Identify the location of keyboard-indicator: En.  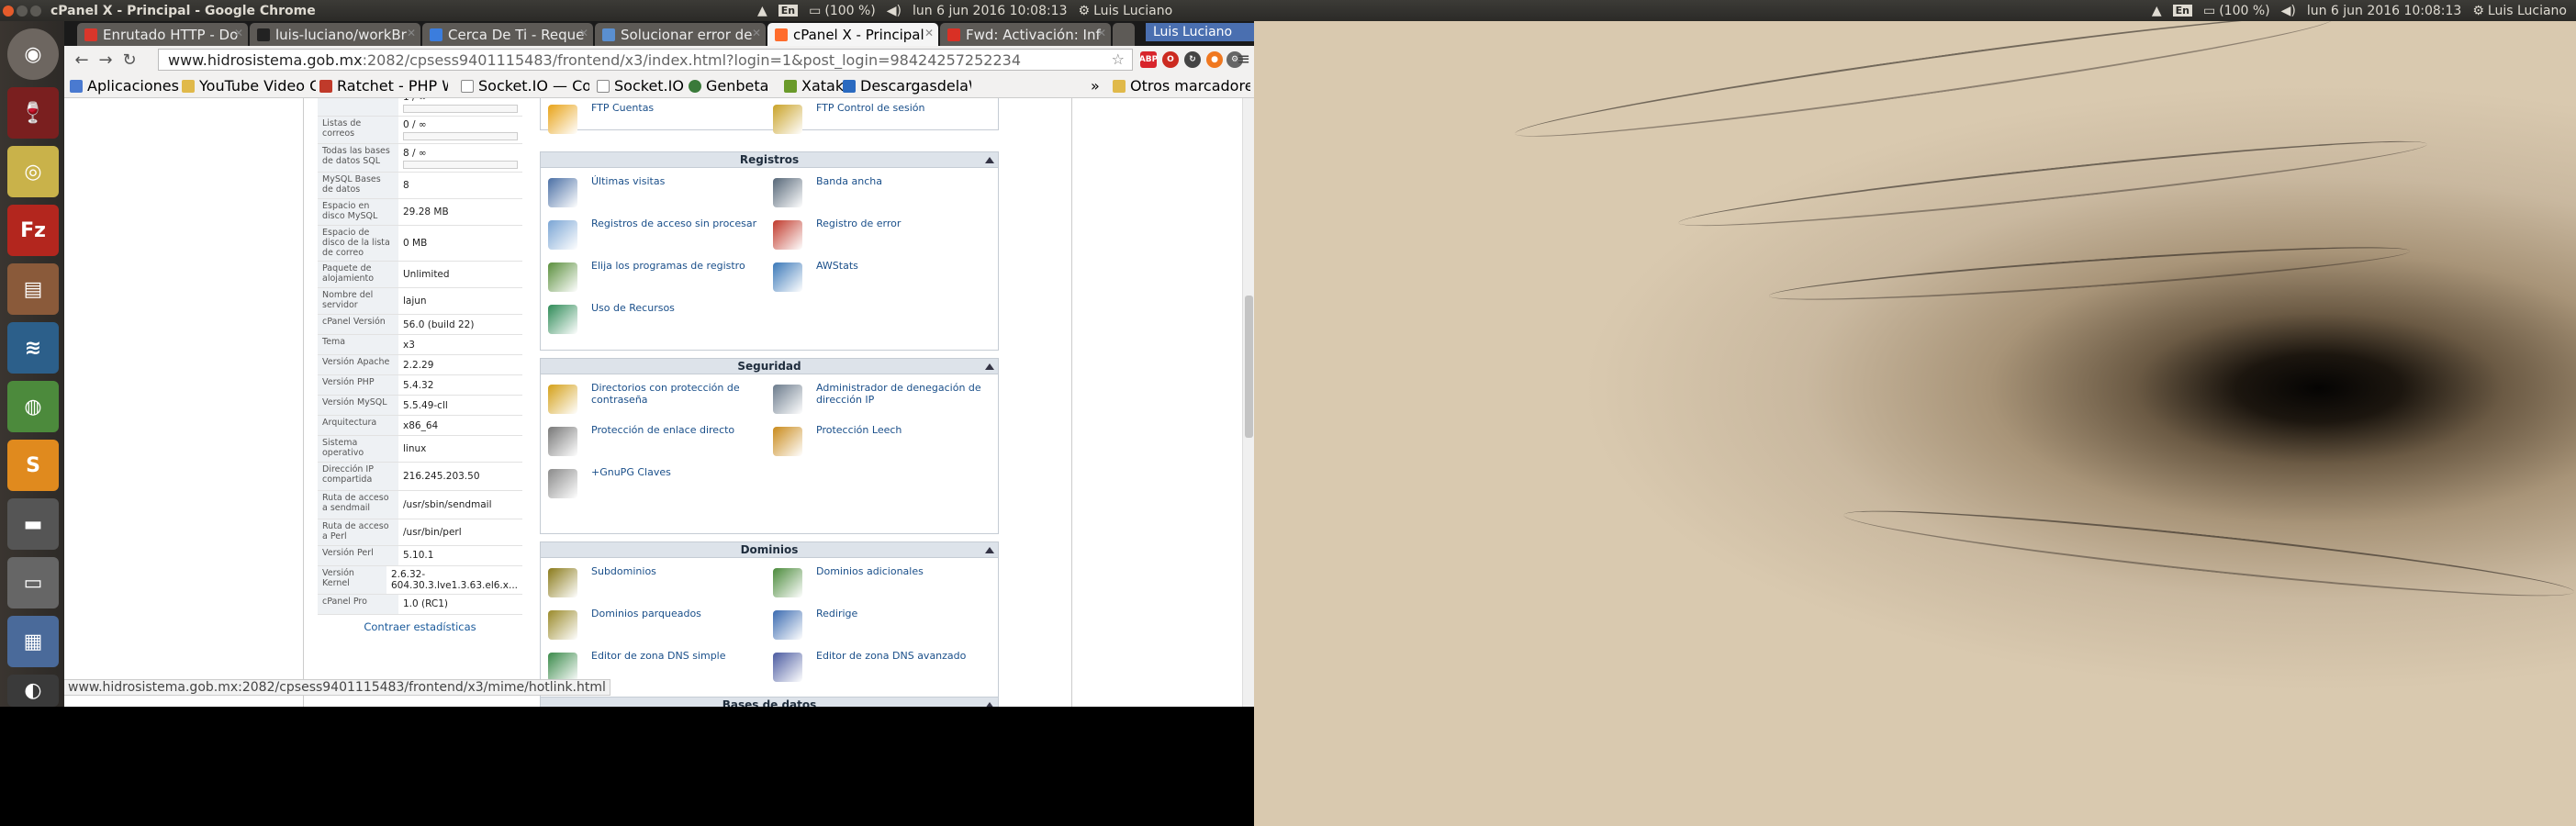
(788, 11).